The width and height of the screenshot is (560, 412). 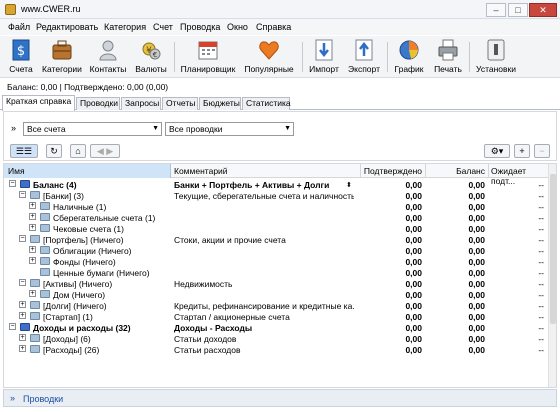 What do you see at coordinates (229, 129) in the screenshot?
I see `transactions-filter-select: Все проводки ▼` at bounding box center [229, 129].